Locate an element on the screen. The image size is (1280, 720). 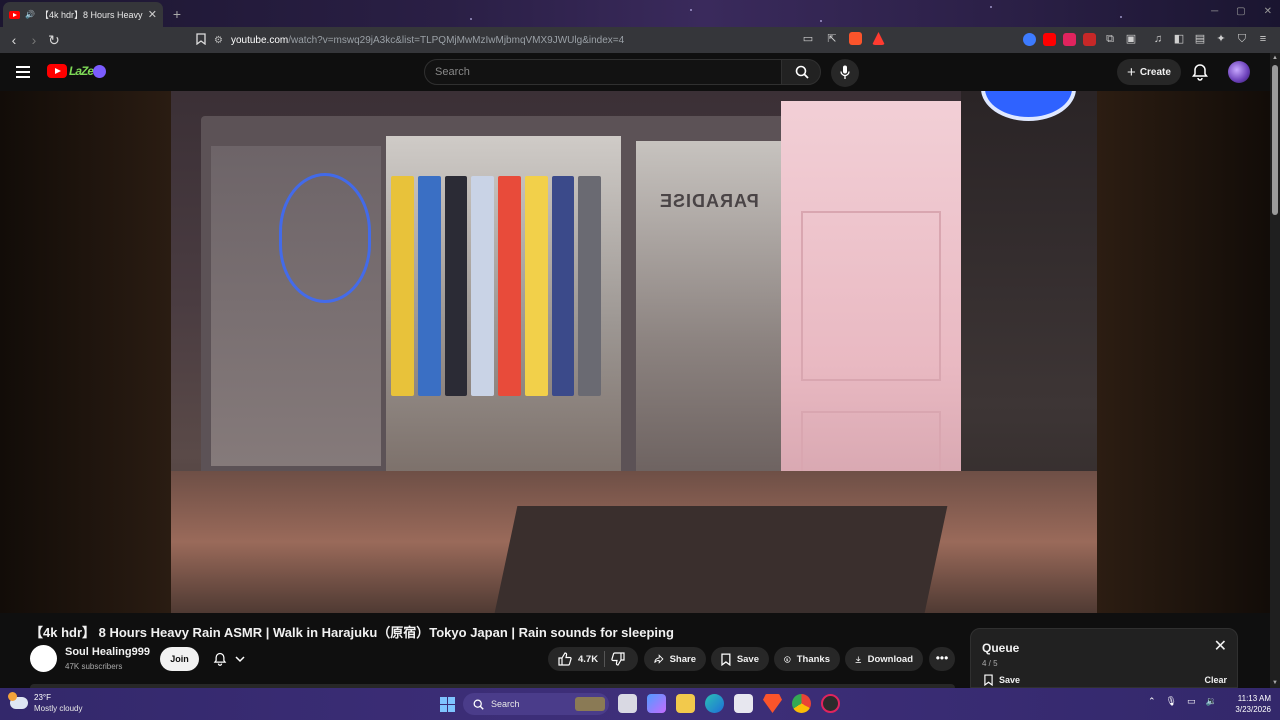
extension-youtube-icon is located at coordinates (1049, 39).